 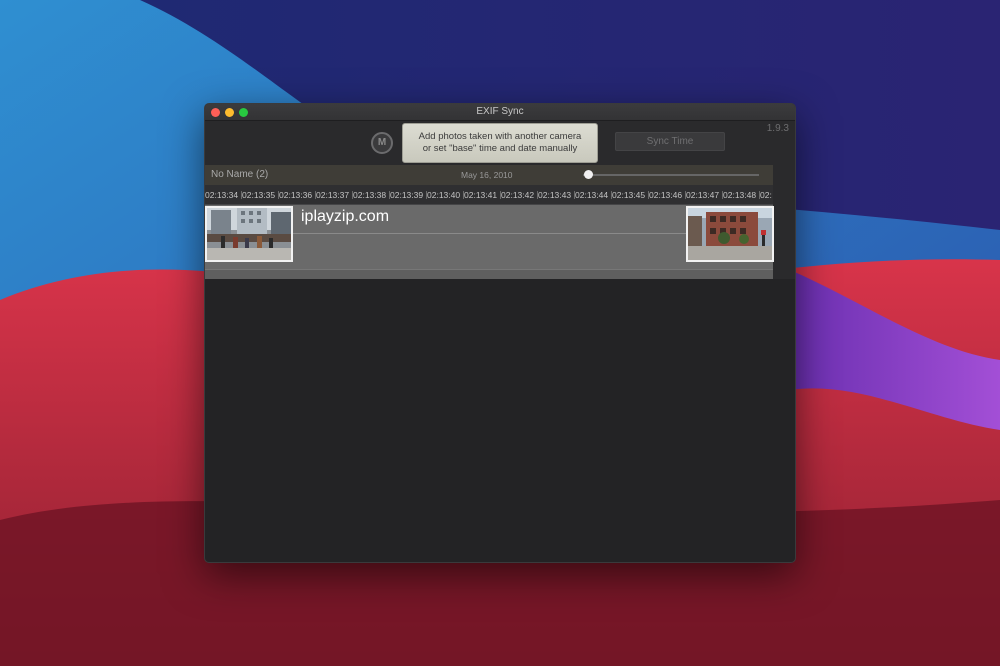 What do you see at coordinates (589, 174) in the screenshot?
I see `zoom-slider-knob` at bounding box center [589, 174].